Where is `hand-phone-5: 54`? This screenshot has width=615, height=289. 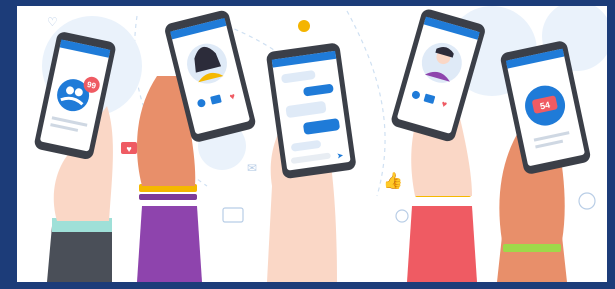
hand-phone-5: 54 is located at coordinates (544, 161).